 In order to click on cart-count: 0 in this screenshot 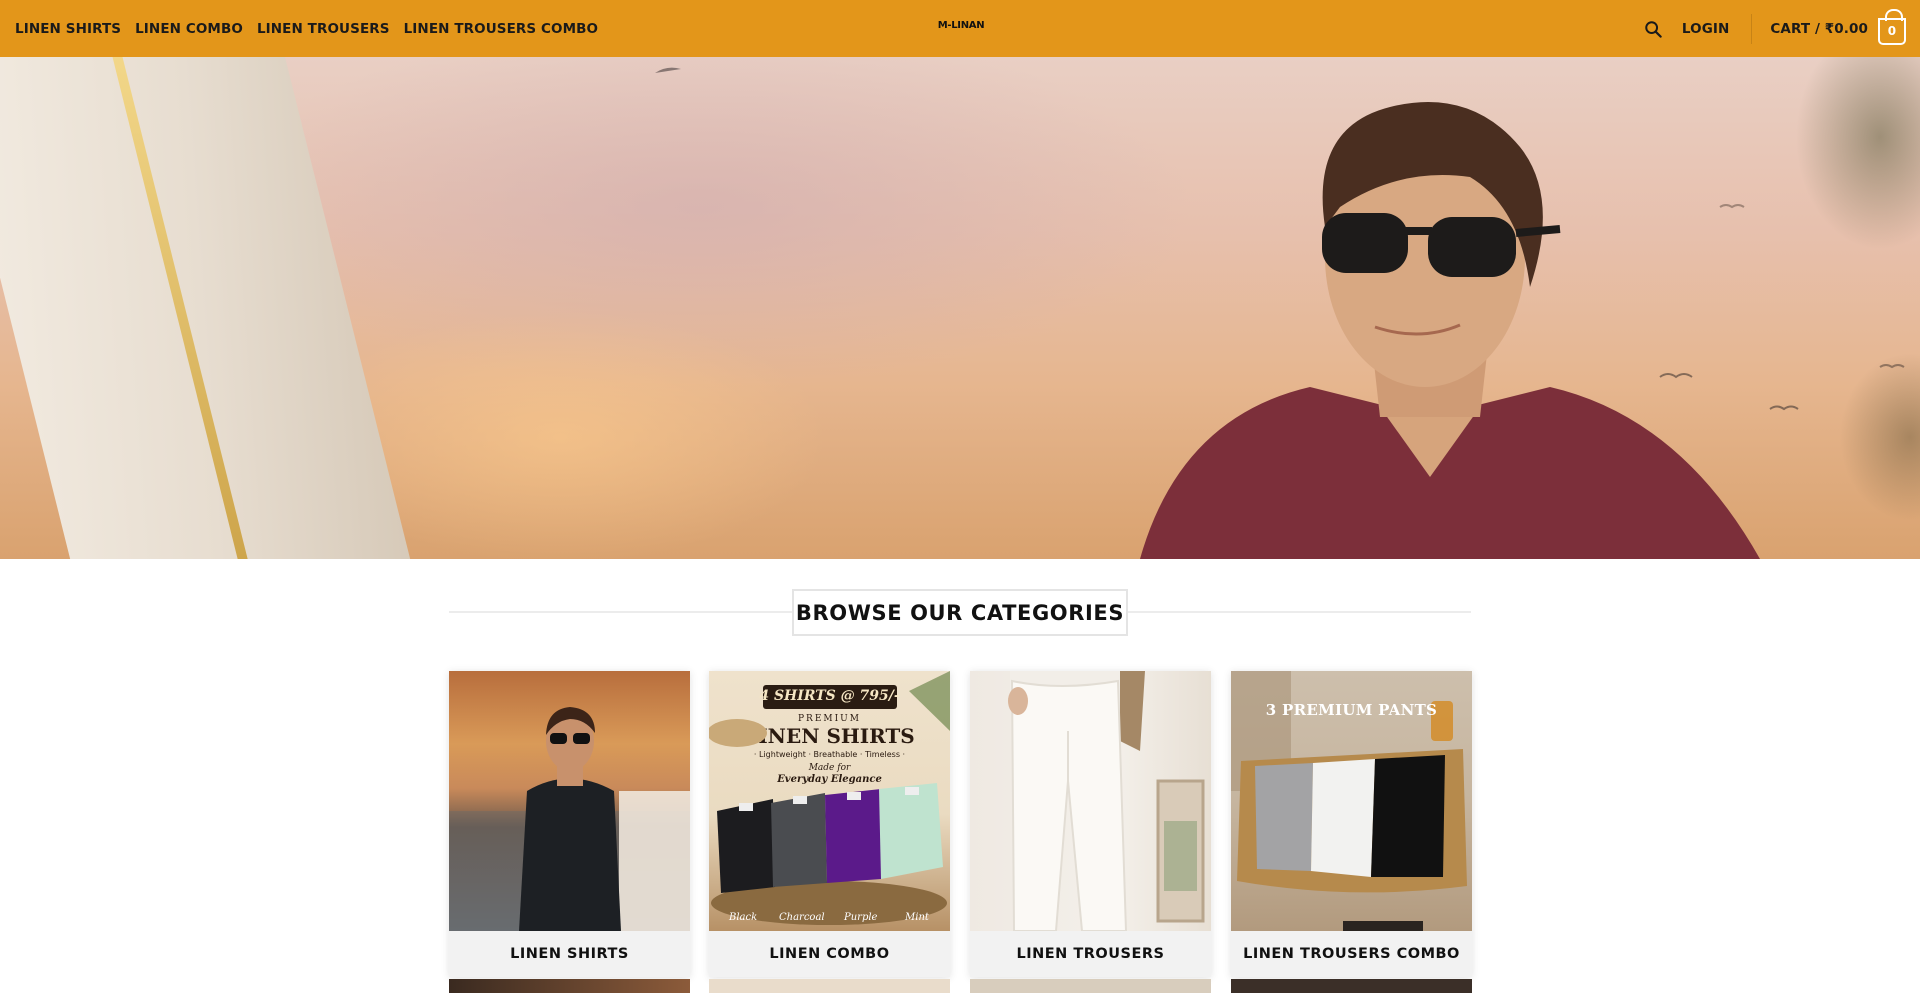, I will do `click(1892, 31)`.